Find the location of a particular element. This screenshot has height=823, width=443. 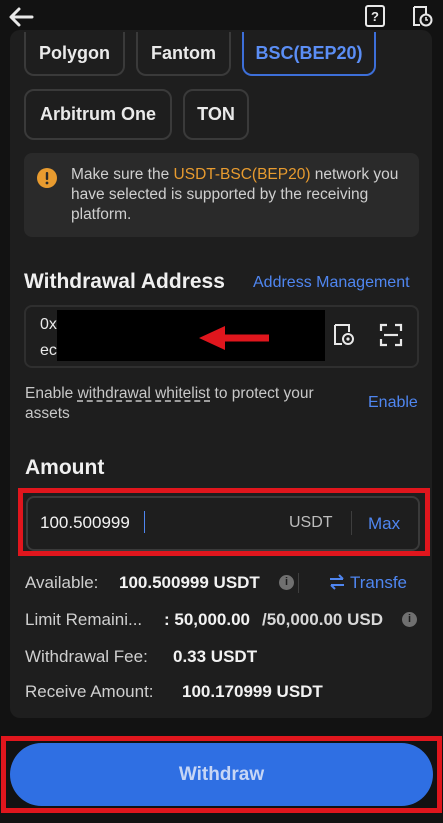

available-label: Available: is located at coordinates (62, 582).